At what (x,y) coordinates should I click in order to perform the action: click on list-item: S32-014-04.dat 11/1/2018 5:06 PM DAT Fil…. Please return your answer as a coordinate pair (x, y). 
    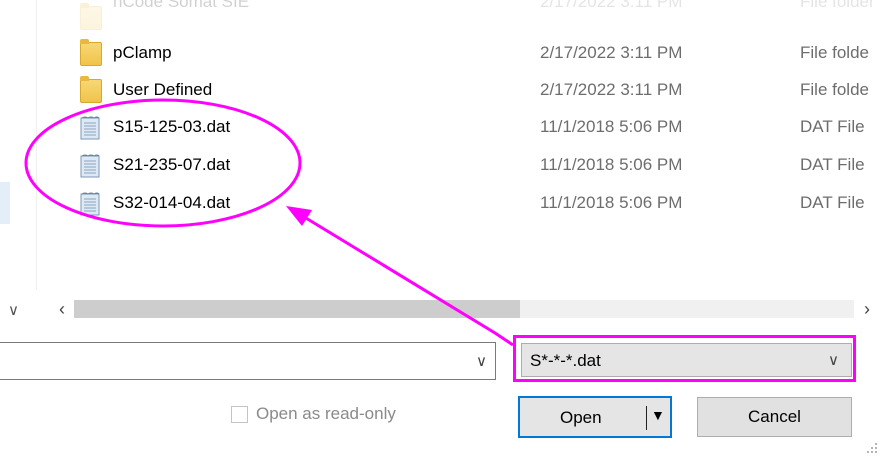
    Looking at the image, I should click on (441, 204).